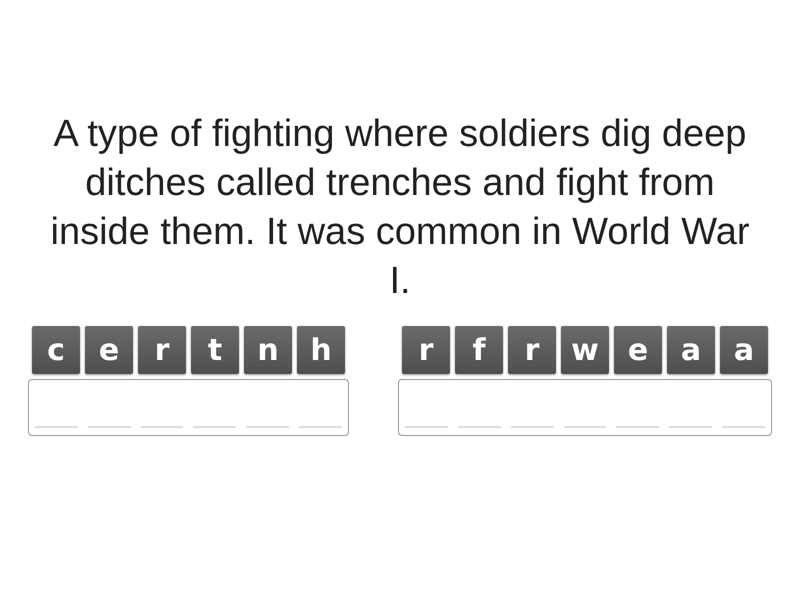 This screenshot has height=600, width=800. I want to click on letter-tile: w, so click(585, 350).